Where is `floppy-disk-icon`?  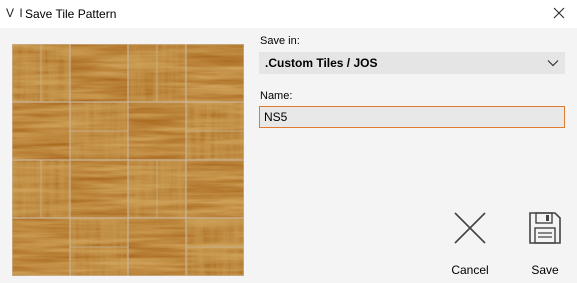
floppy-disk-icon is located at coordinates (545, 228).